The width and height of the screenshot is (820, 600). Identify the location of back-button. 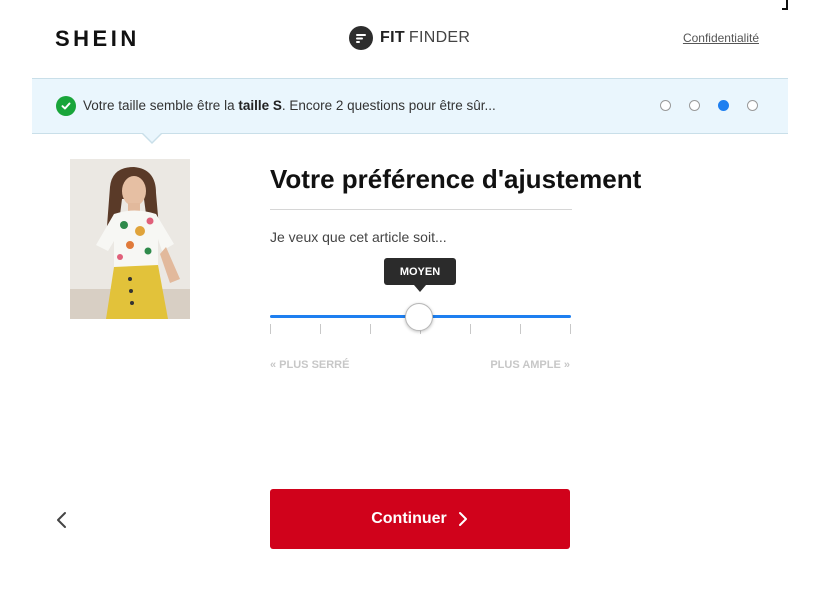
(62, 520).